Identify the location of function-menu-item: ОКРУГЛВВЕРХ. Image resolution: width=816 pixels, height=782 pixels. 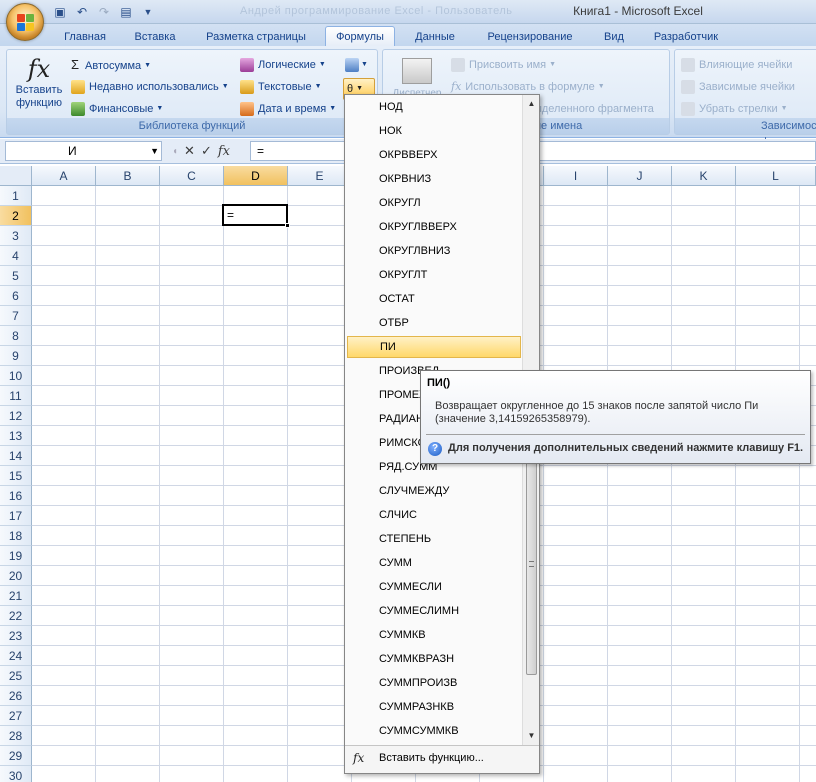
(434, 227).